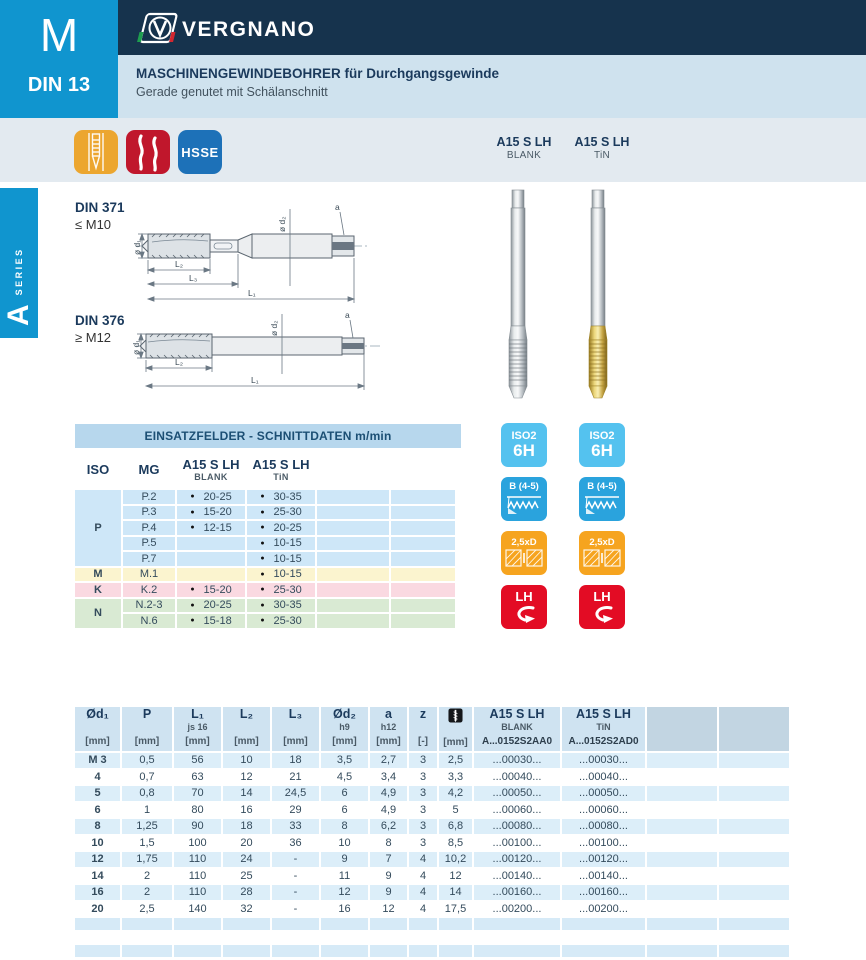  Describe the element at coordinates (93, 224) in the screenshot. I see `din-range: ≤ M10` at that location.